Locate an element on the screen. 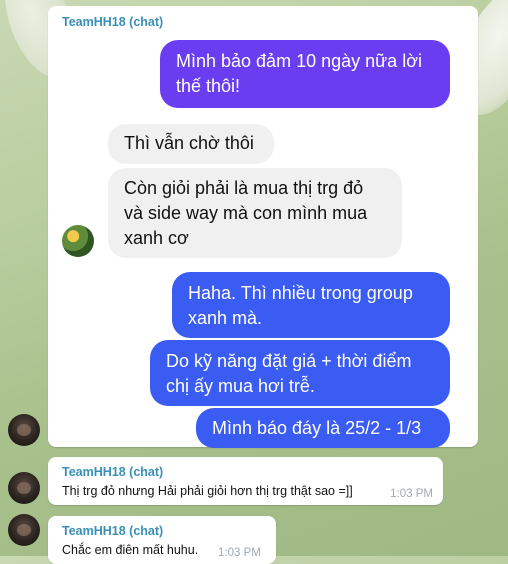 This screenshot has height=564, width=508. chat-bubble-sent: Mình báo đáy là 25/2 - 1/3 is located at coordinates (323, 428).